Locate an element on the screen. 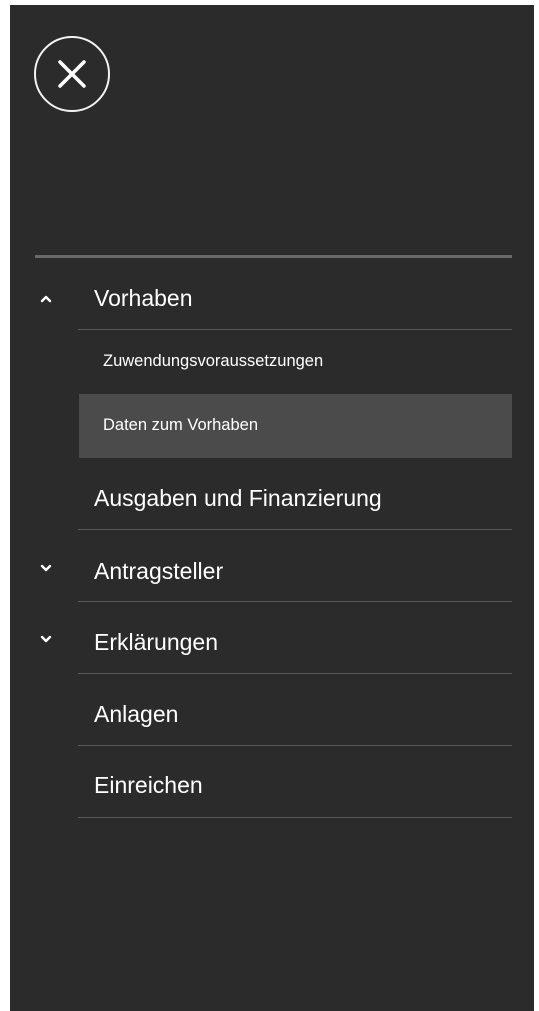 This screenshot has height=1011, width=539. nav-item-antragsteller: Antragsteller is located at coordinates (295, 566).